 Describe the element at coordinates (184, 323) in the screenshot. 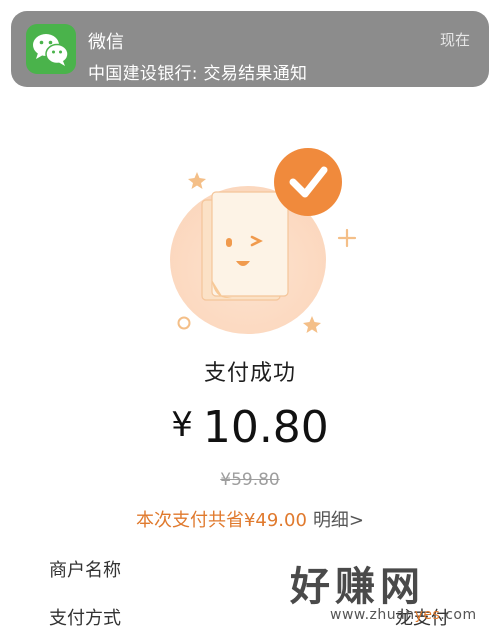

I see `small-circle` at that location.